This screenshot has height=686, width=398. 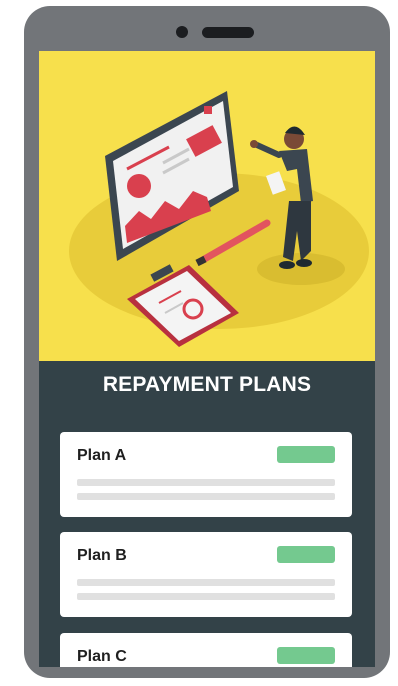 I want to click on speaker-grille, so click(x=228, y=32).